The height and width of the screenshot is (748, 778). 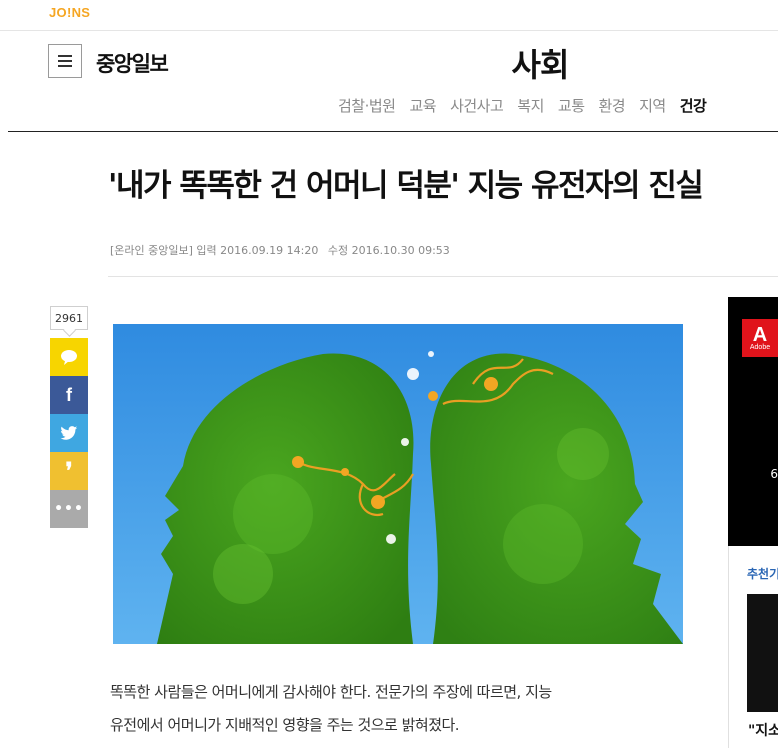 I want to click on twitter-share-button, so click(x=69, y=433).